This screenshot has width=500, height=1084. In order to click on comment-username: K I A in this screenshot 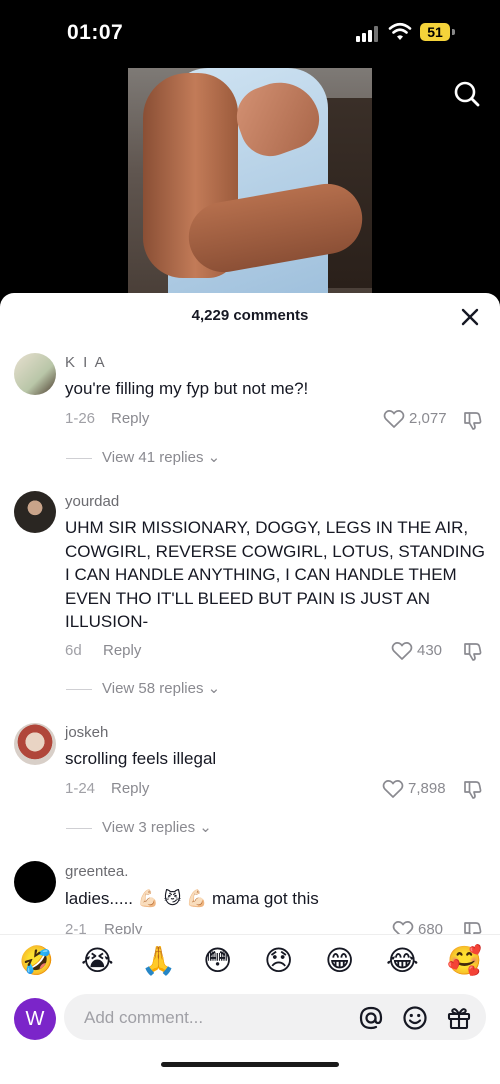, I will do `click(86, 362)`.